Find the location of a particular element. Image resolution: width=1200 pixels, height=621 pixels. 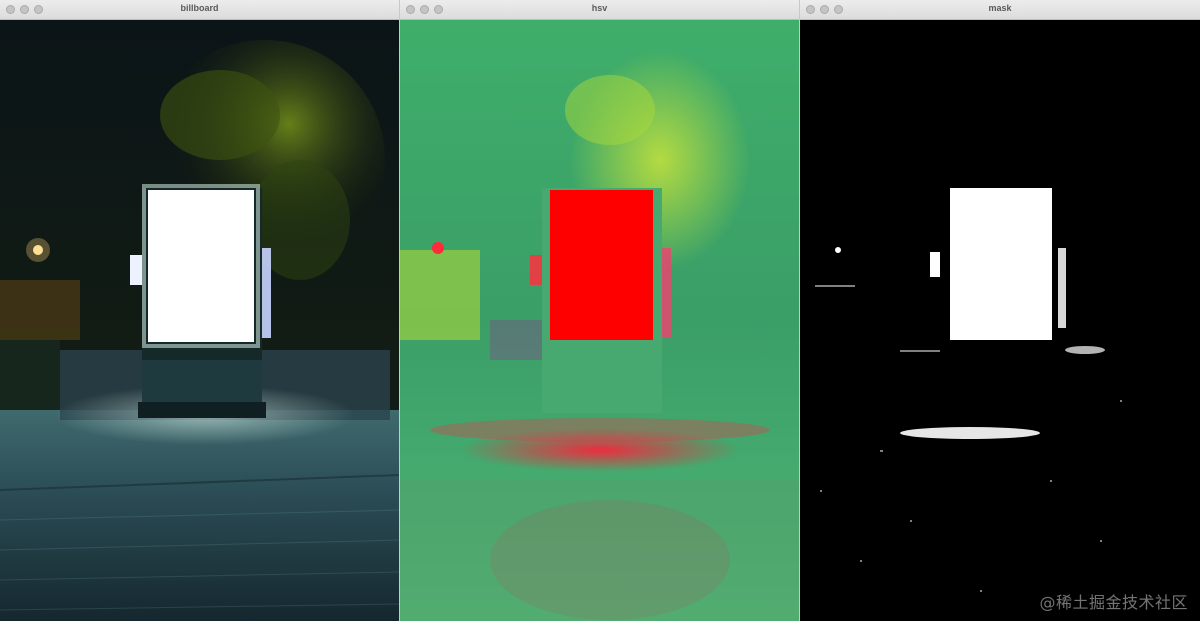

window-title: hsv is located at coordinates (599, 8).